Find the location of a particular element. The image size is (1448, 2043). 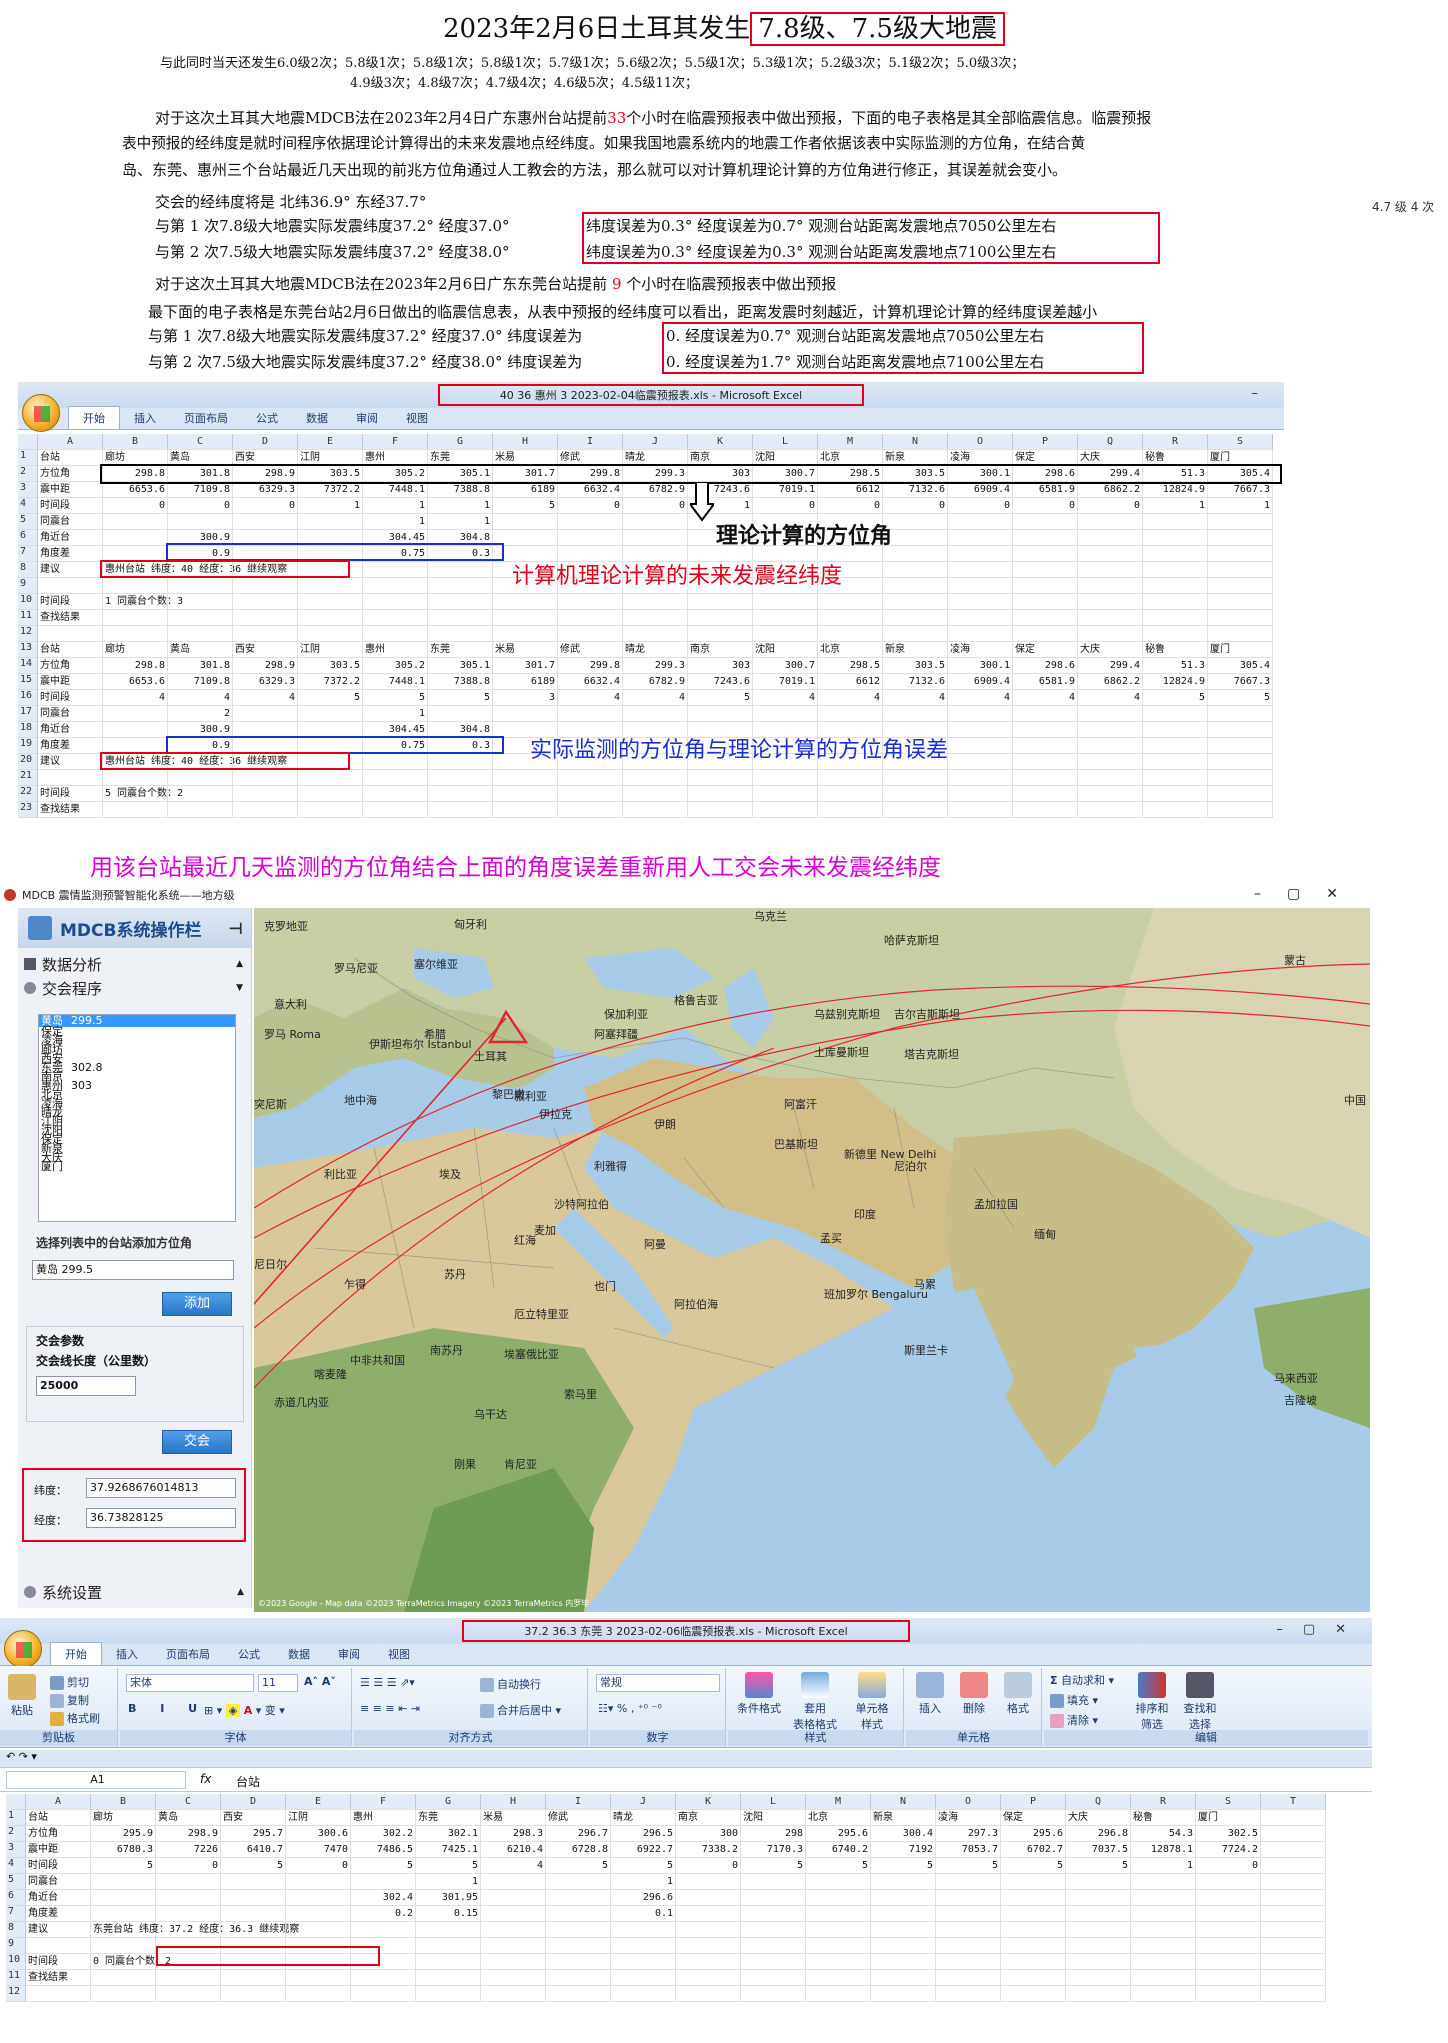

table-cell: 北京 is located at coordinates (850, 650).